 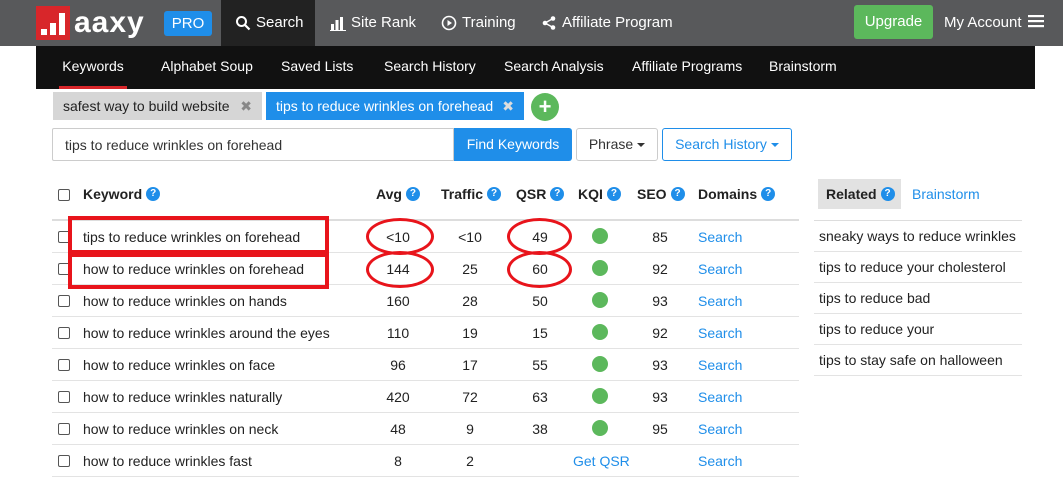 What do you see at coordinates (398, 333) in the screenshot?
I see `avg-cell: 110` at bounding box center [398, 333].